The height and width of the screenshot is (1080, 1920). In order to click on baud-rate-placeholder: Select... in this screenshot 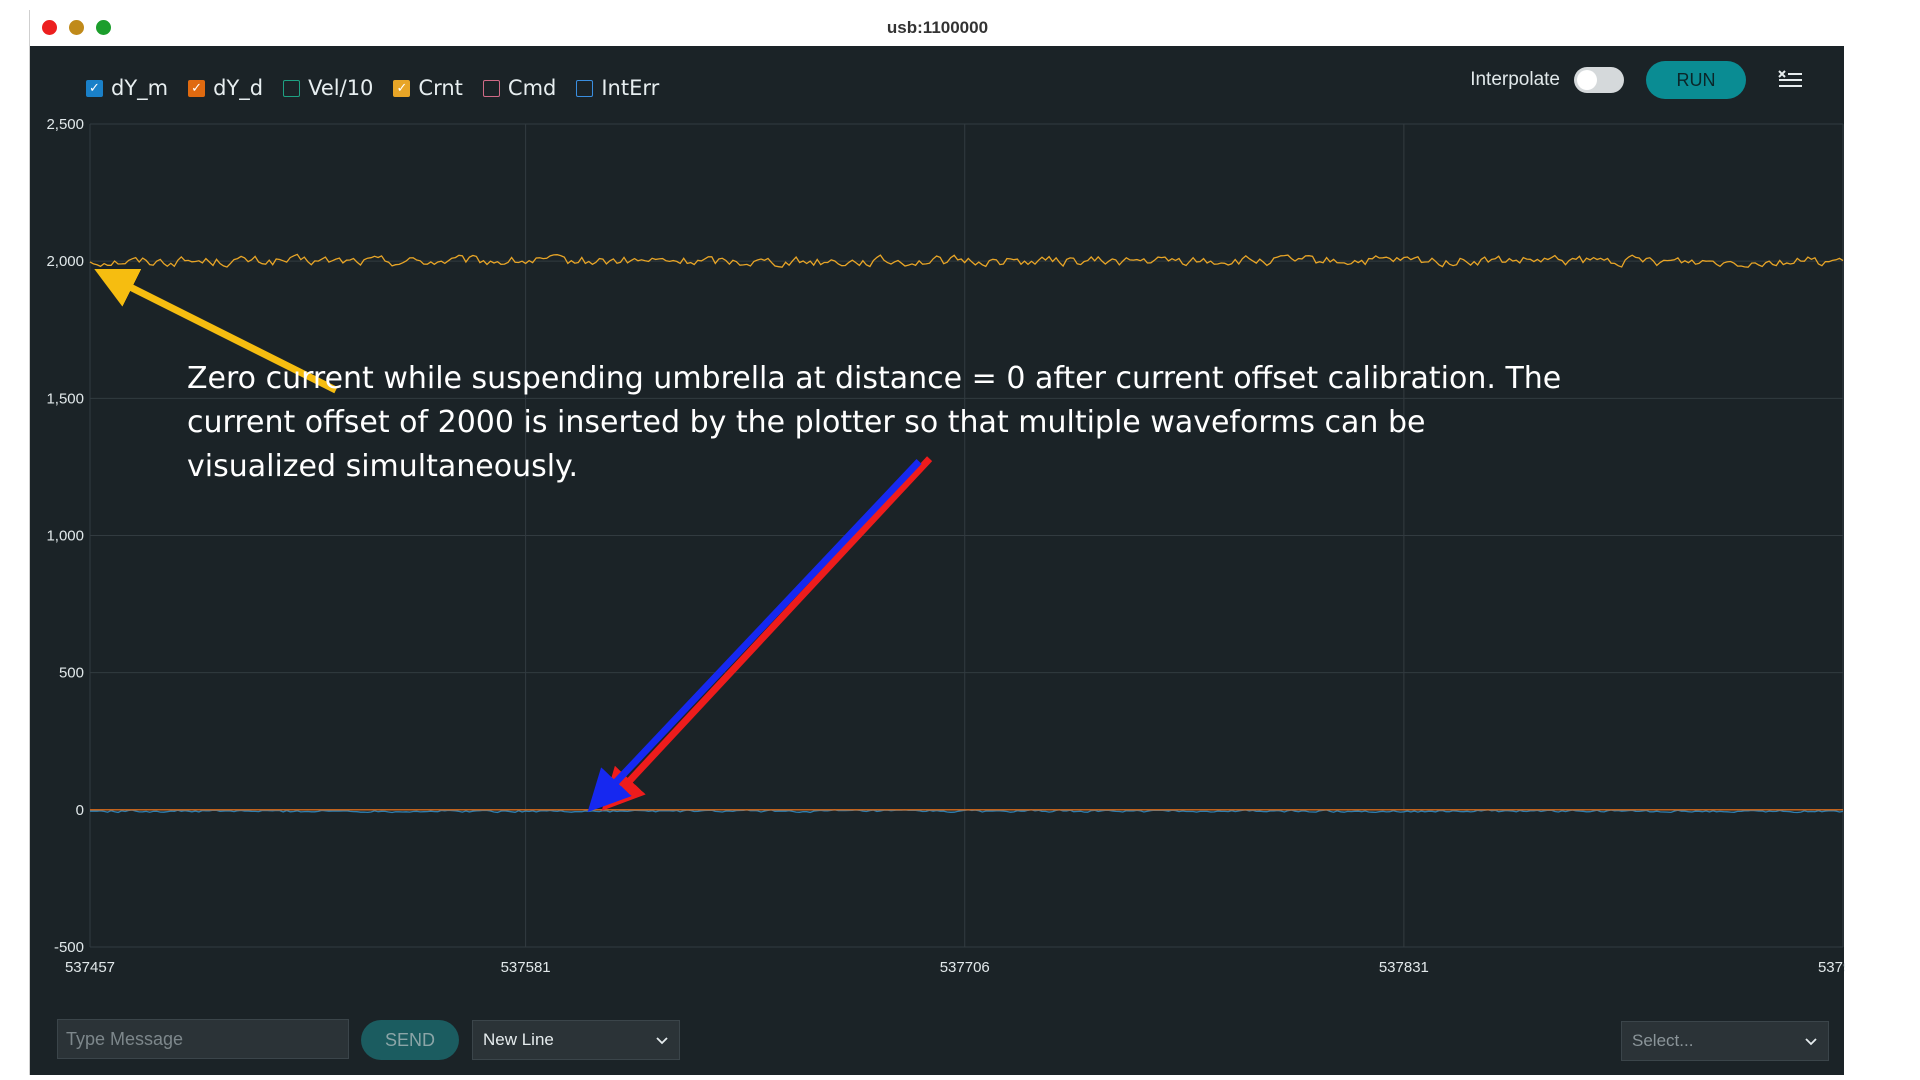, I will do `click(1663, 1040)`.